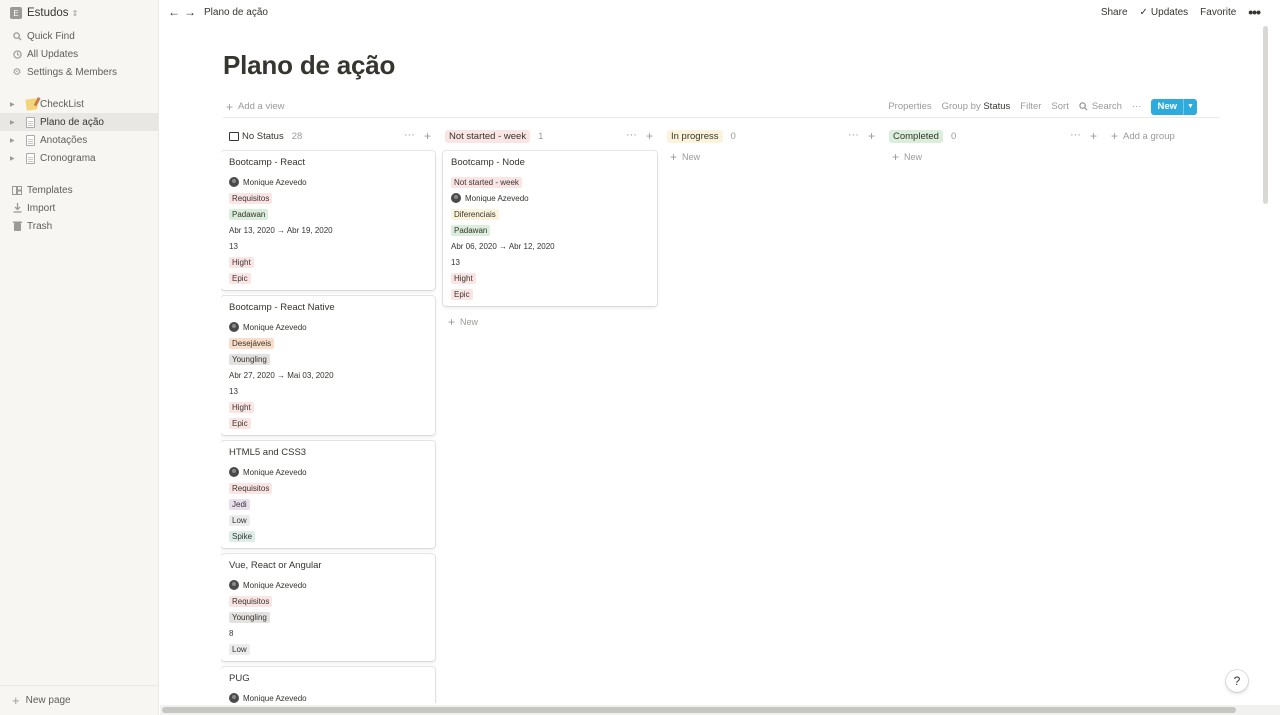 This screenshot has height=715, width=1280. Describe the element at coordinates (31, 104) in the screenshot. I see `memo-icon` at that location.